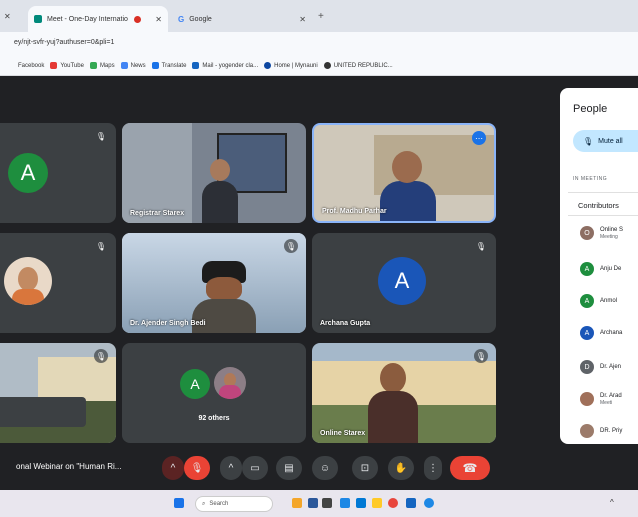 This screenshot has height=517, width=638. What do you see at coordinates (361, 503) in the screenshot?
I see `mail-icon` at bounding box center [361, 503].